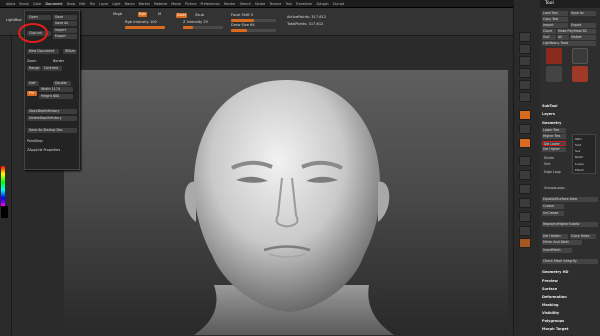 The width and height of the screenshot is (600, 336). Describe the element at coordinates (253, 30) in the screenshot. I see `draw-size-slider` at that location.